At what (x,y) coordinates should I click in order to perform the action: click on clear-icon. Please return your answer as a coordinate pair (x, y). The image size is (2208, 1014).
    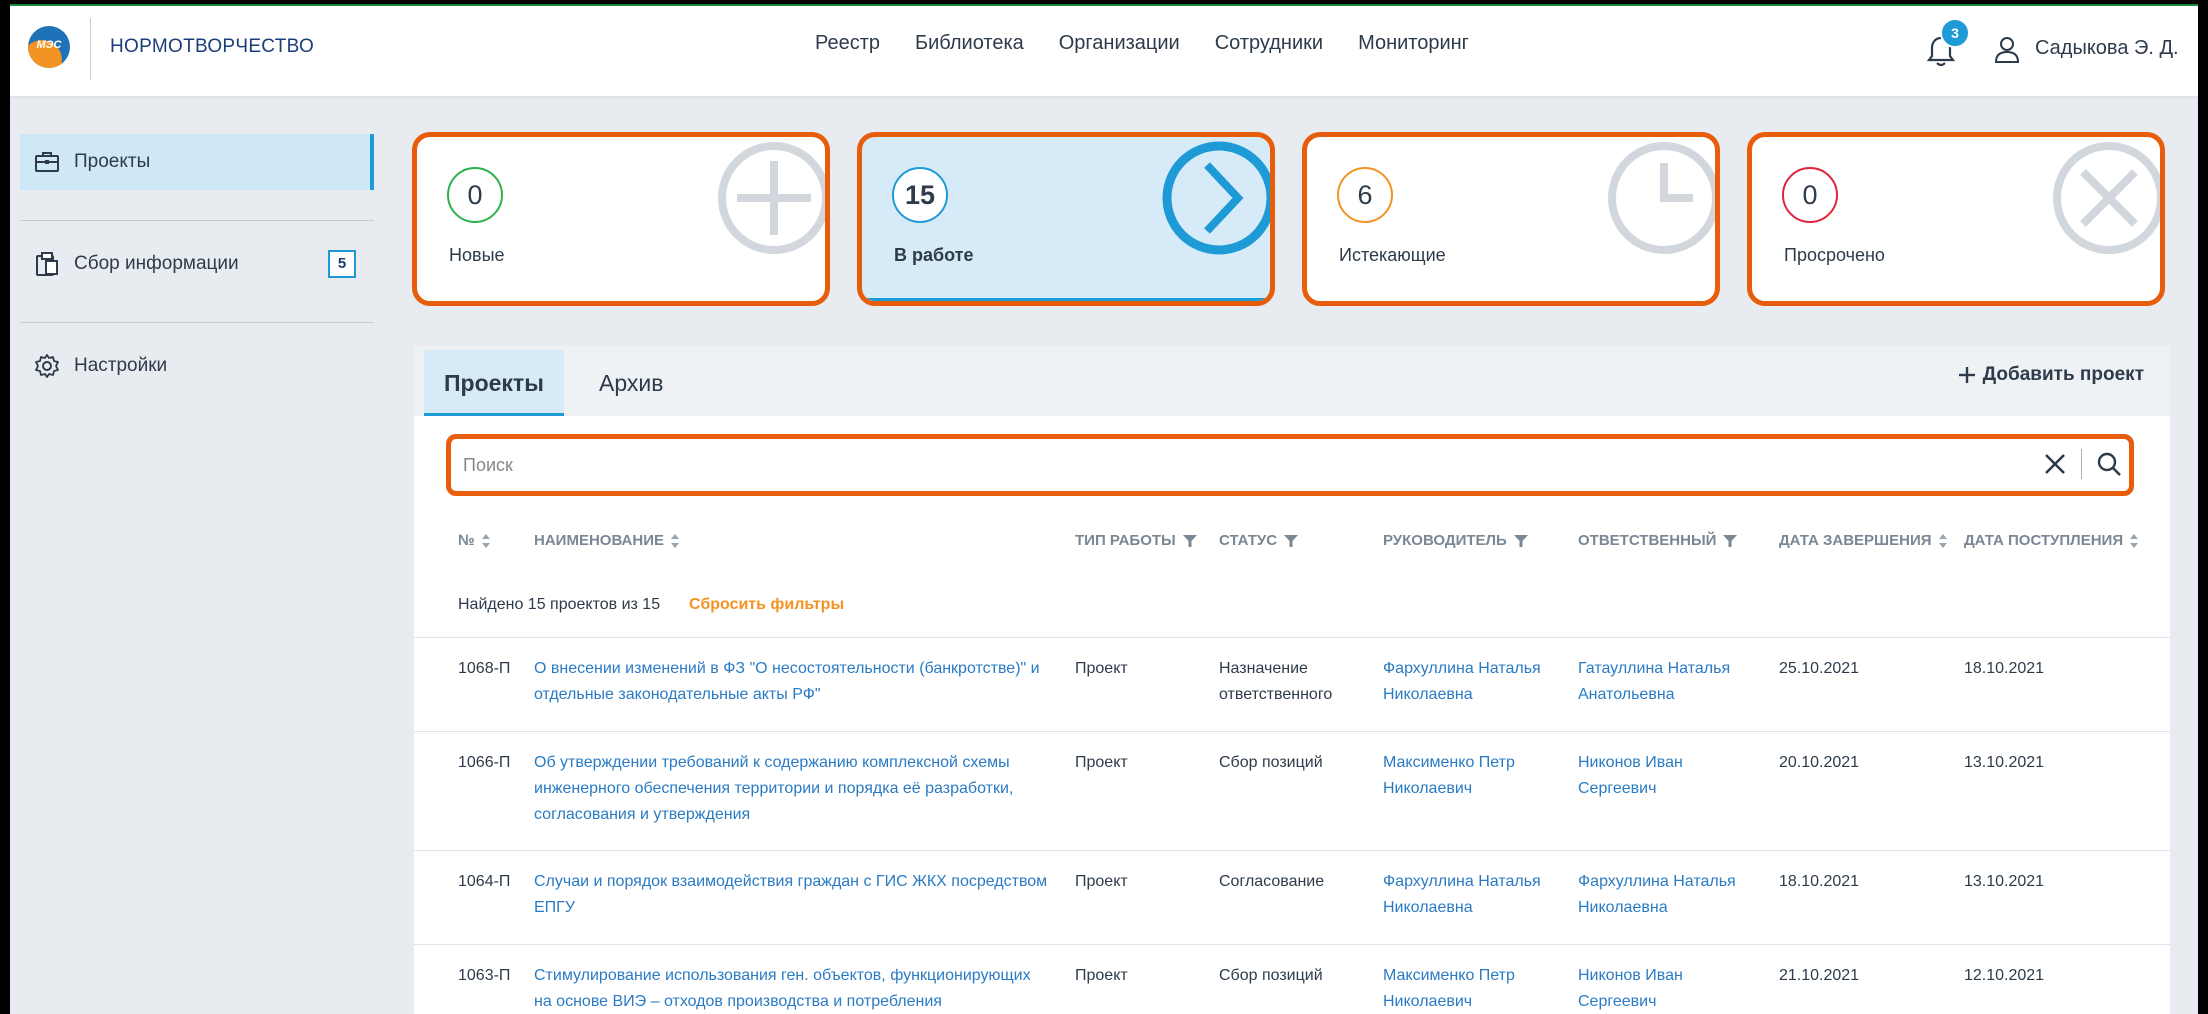
    Looking at the image, I should click on (2055, 464).